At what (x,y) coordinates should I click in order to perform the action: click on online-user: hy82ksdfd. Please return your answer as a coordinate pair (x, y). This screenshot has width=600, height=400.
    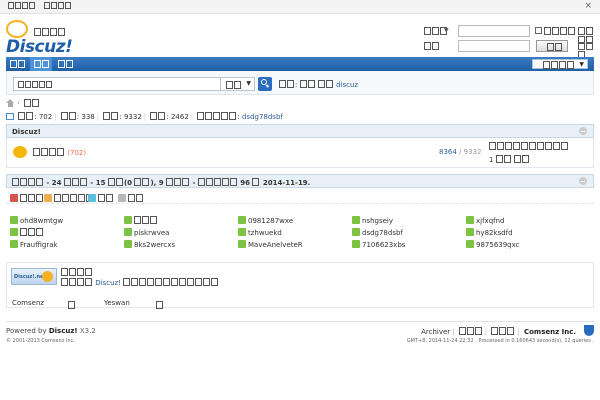
    Looking at the image, I should click on (489, 233).